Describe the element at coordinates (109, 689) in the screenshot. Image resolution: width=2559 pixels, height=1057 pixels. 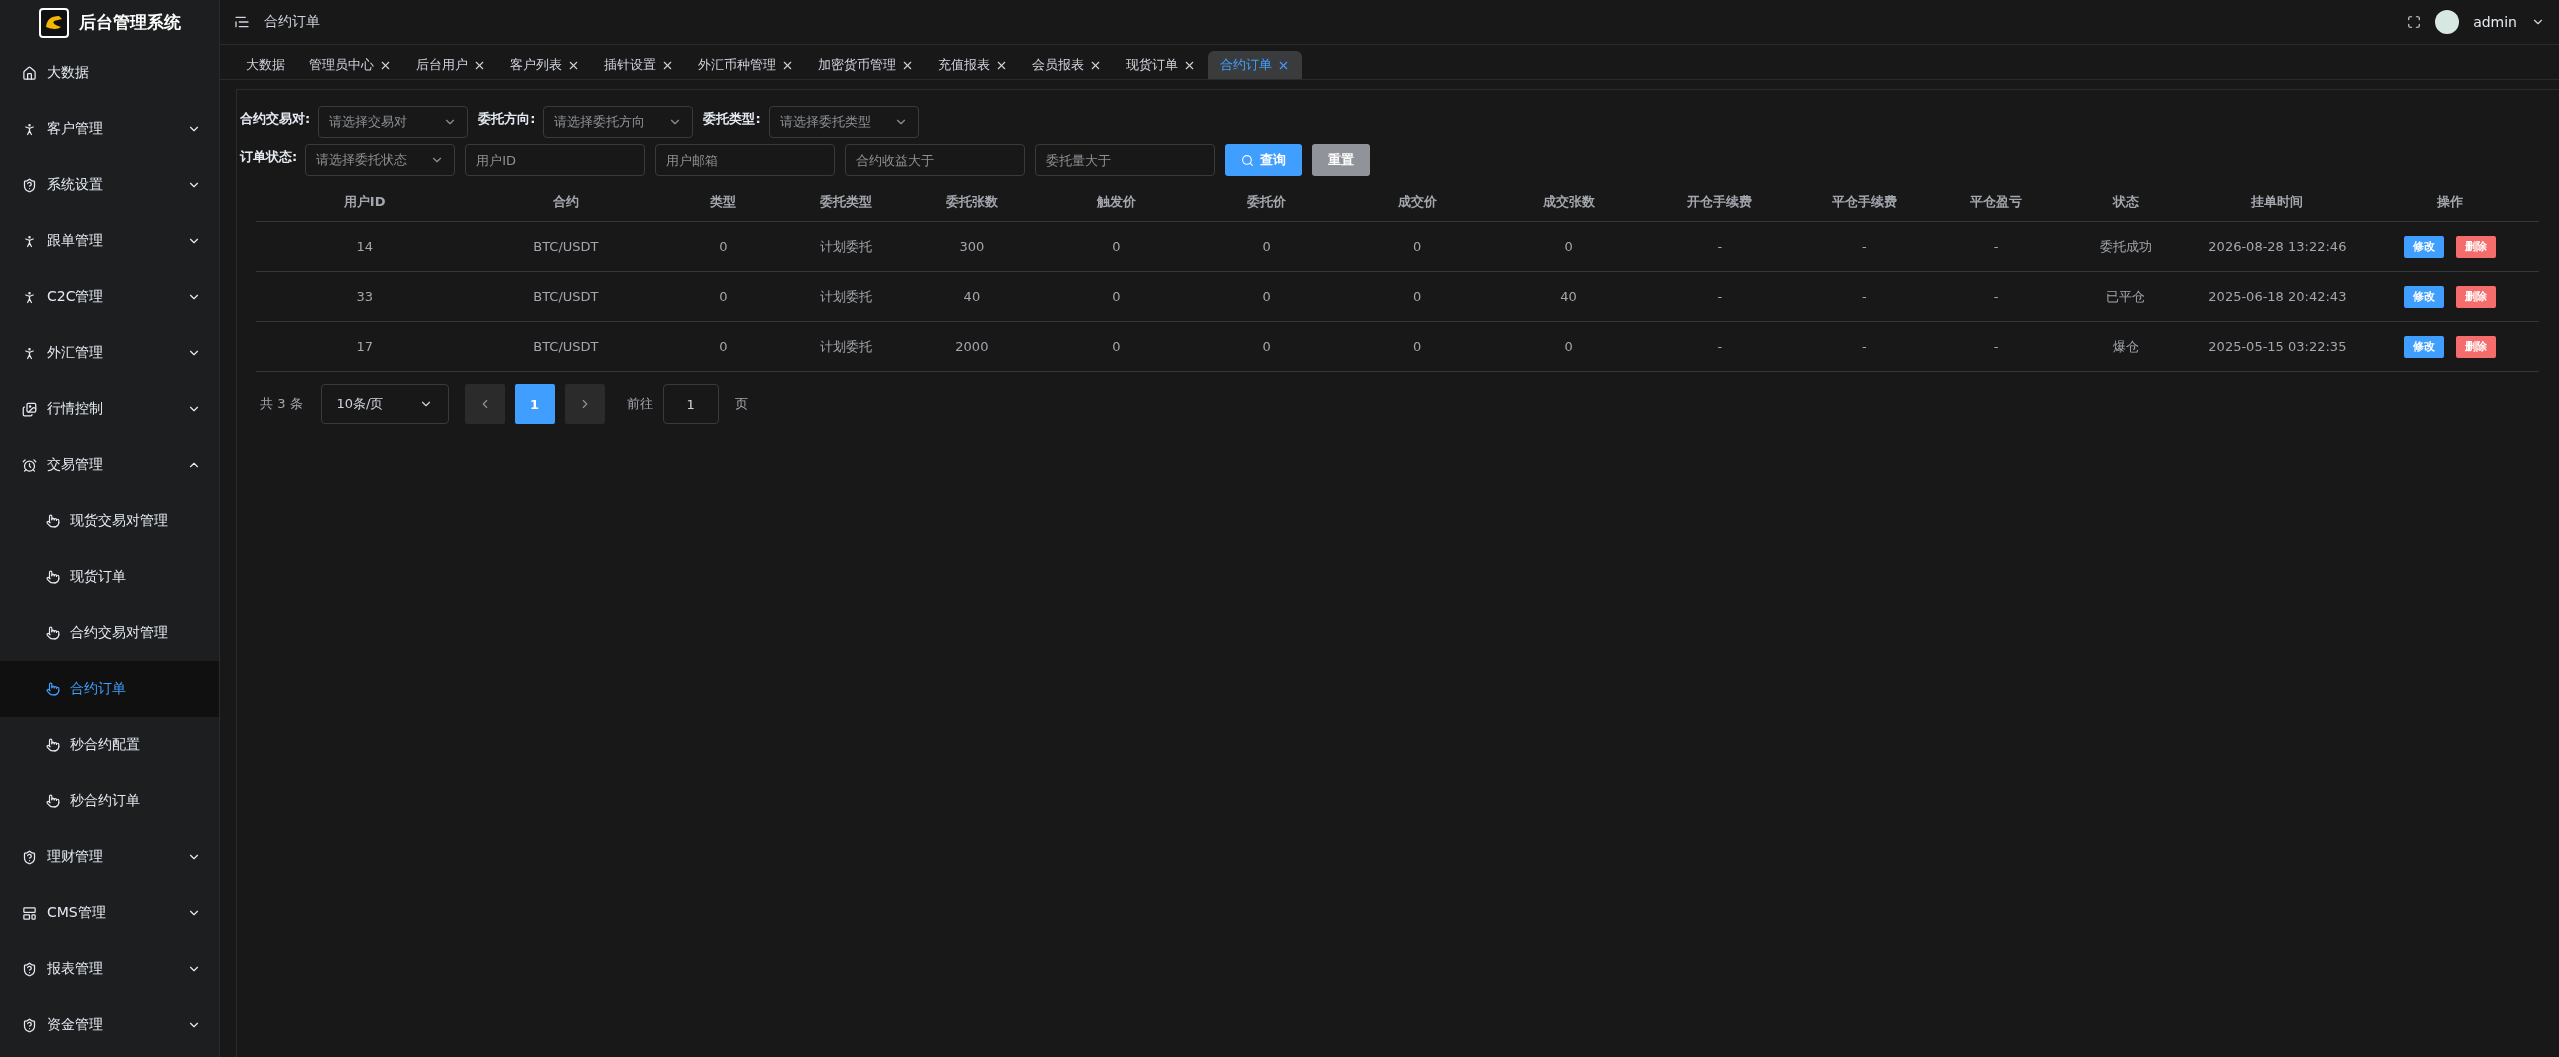
I see `sidebar-subitem: 合约订单` at that location.